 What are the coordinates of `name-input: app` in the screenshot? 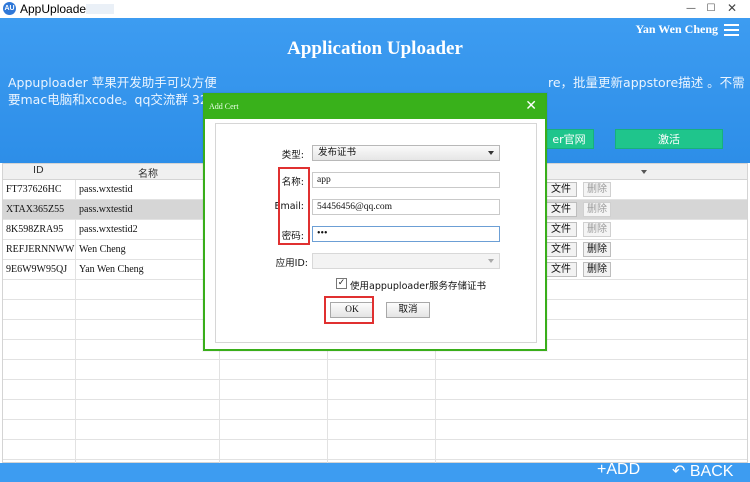 It's located at (406, 180).